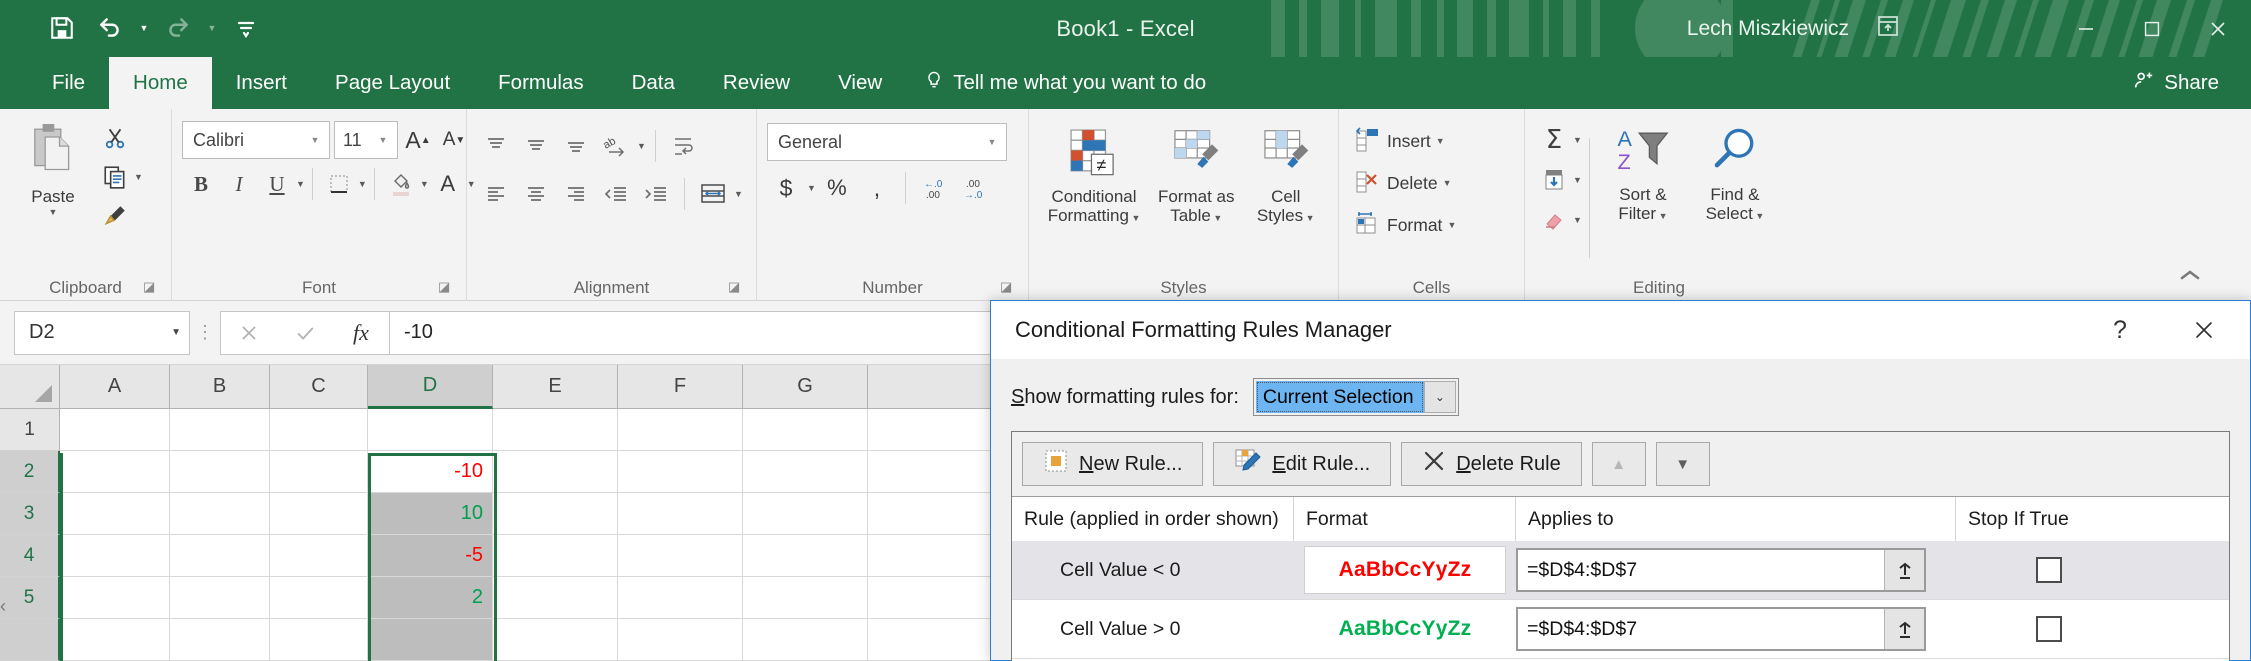 The height and width of the screenshot is (661, 2251). What do you see at coordinates (220, 514) in the screenshot?
I see `cell-b3` at bounding box center [220, 514].